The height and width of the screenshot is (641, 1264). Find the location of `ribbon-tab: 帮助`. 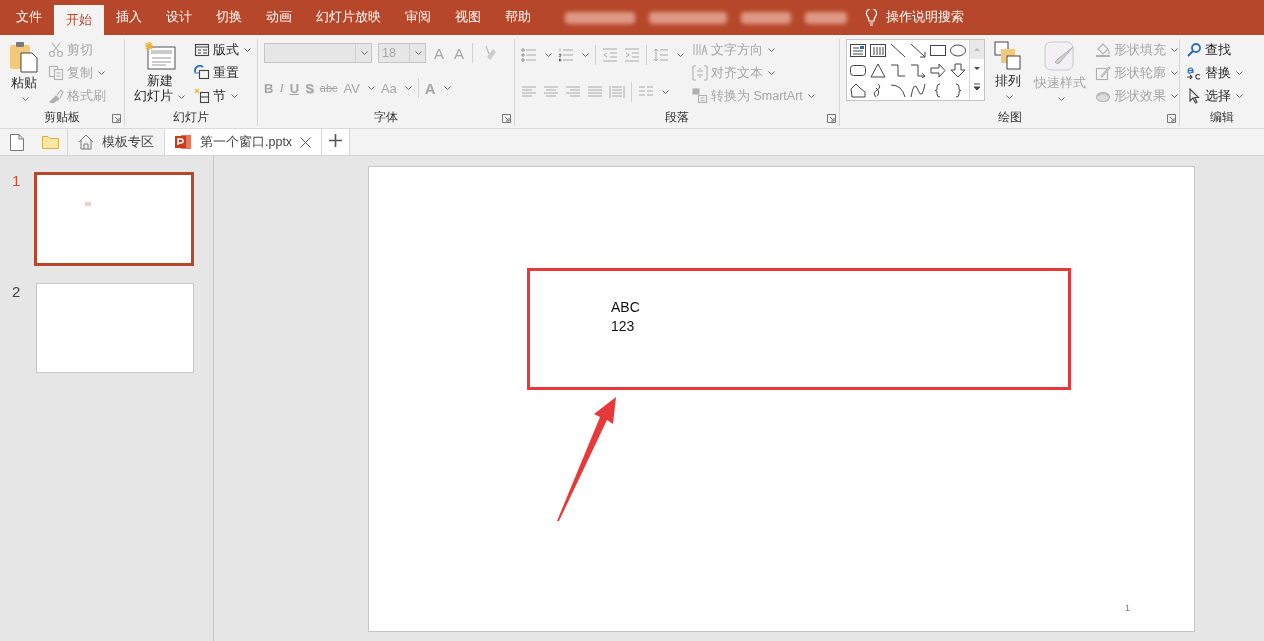

ribbon-tab: 帮助 is located at coordinates (518, 17).